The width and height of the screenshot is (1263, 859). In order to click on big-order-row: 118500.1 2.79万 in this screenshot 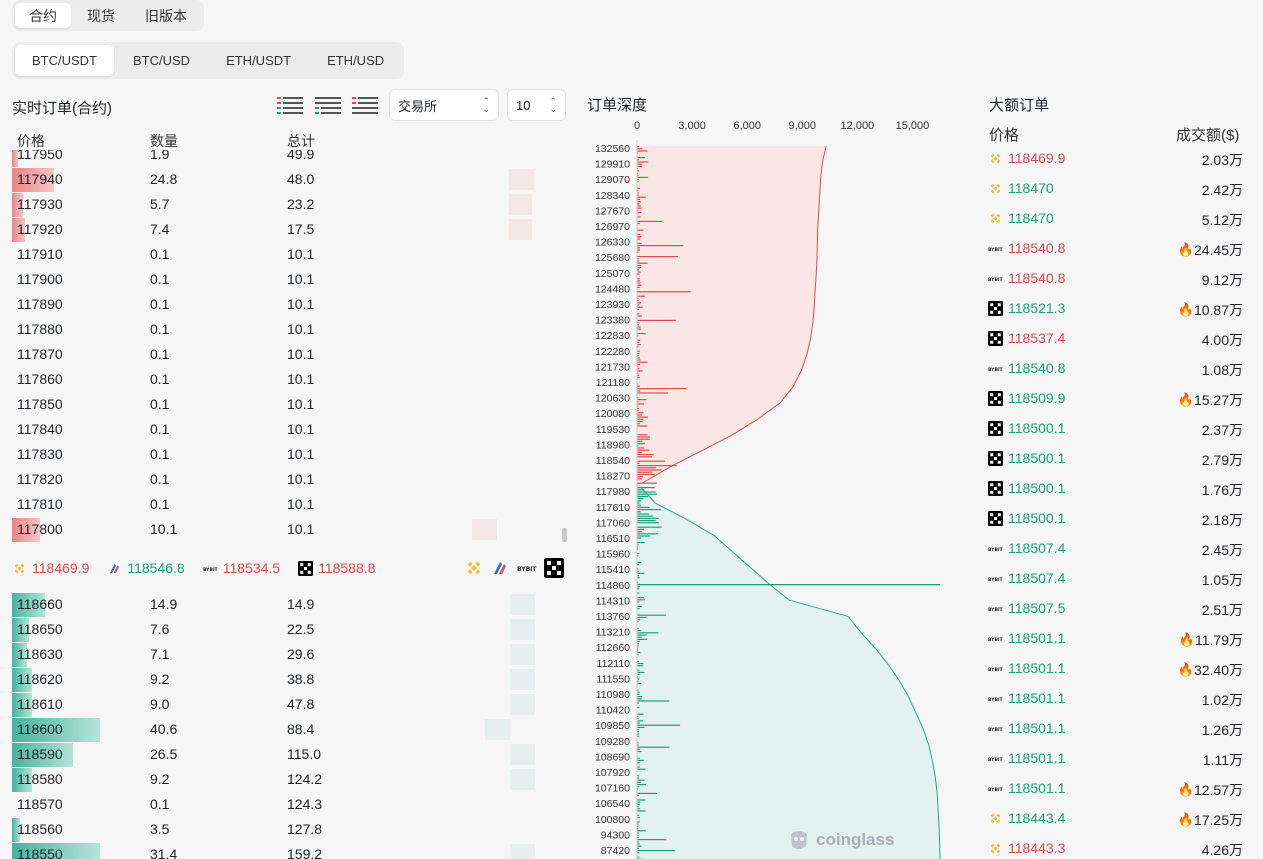, I will do `click(1115, 459)`.